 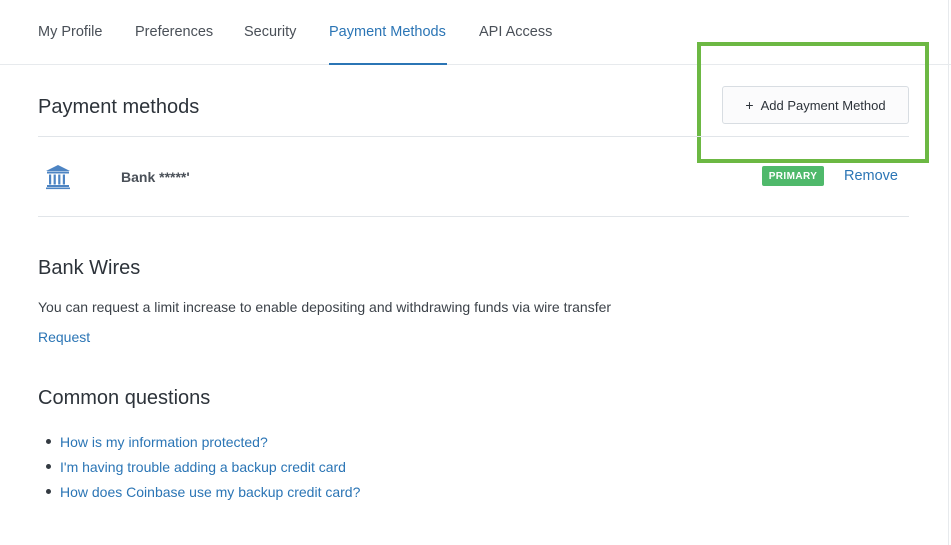 What do you see at coordinates (70, 32) in the screenshot?
I see `tab-my-profile: My Profile` at bounding box center [70, 32].